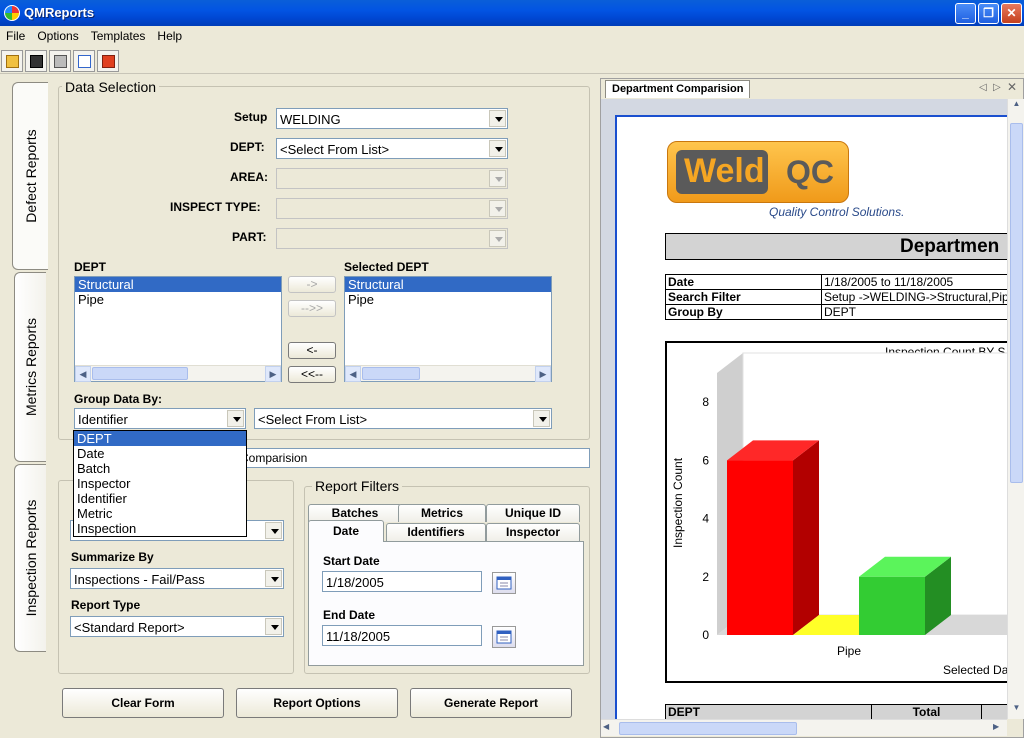  What do you see at coordinates (533, 532) in the screenshot?
I see `tab-inspector: Inspector` at bounding box center [533, 532].